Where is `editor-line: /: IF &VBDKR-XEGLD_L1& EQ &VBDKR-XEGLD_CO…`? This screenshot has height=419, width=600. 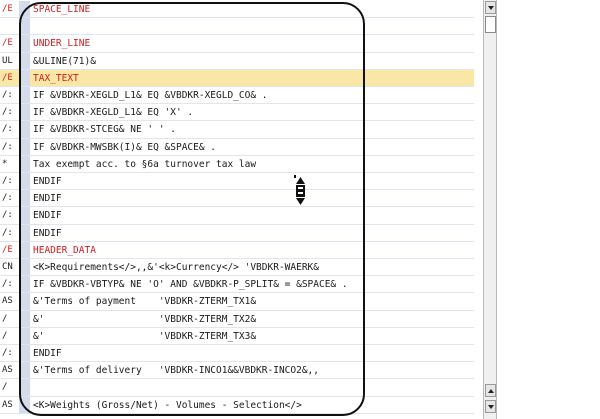
editor-line: /: IF &VBDKR-XEGLD_L1& EQ &VBDKR-XEGLD_CO… is located at coordinates (237, 96).